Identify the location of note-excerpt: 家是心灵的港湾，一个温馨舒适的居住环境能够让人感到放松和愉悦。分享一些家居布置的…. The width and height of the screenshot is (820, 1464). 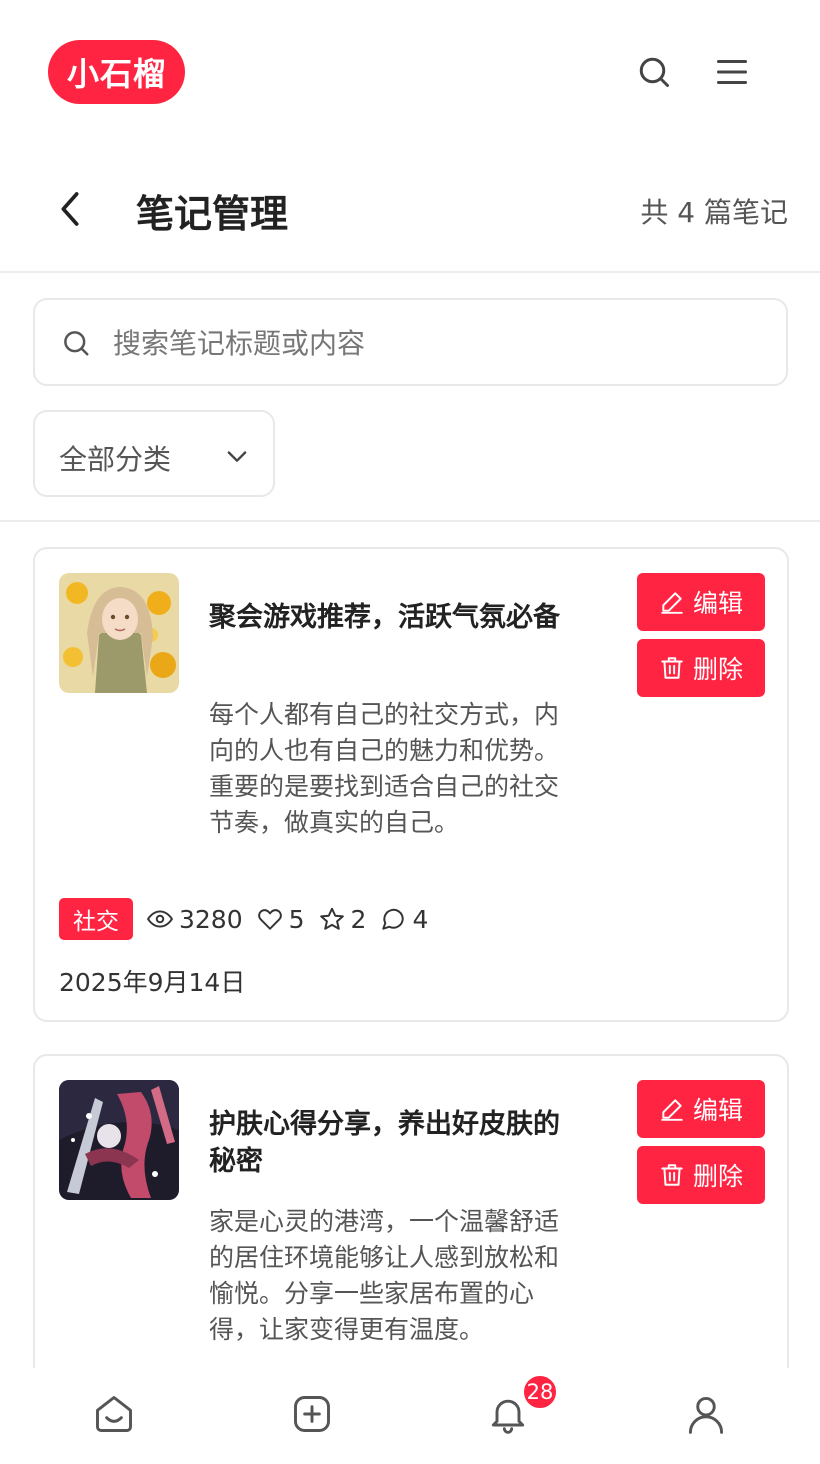
(384, 1275).